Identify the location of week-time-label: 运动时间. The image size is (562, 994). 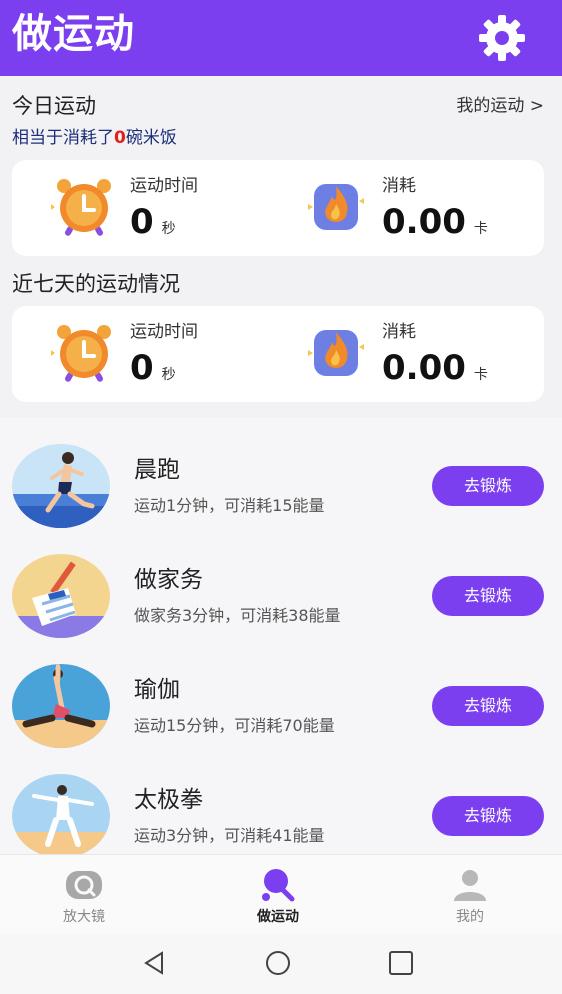
(164, 332).